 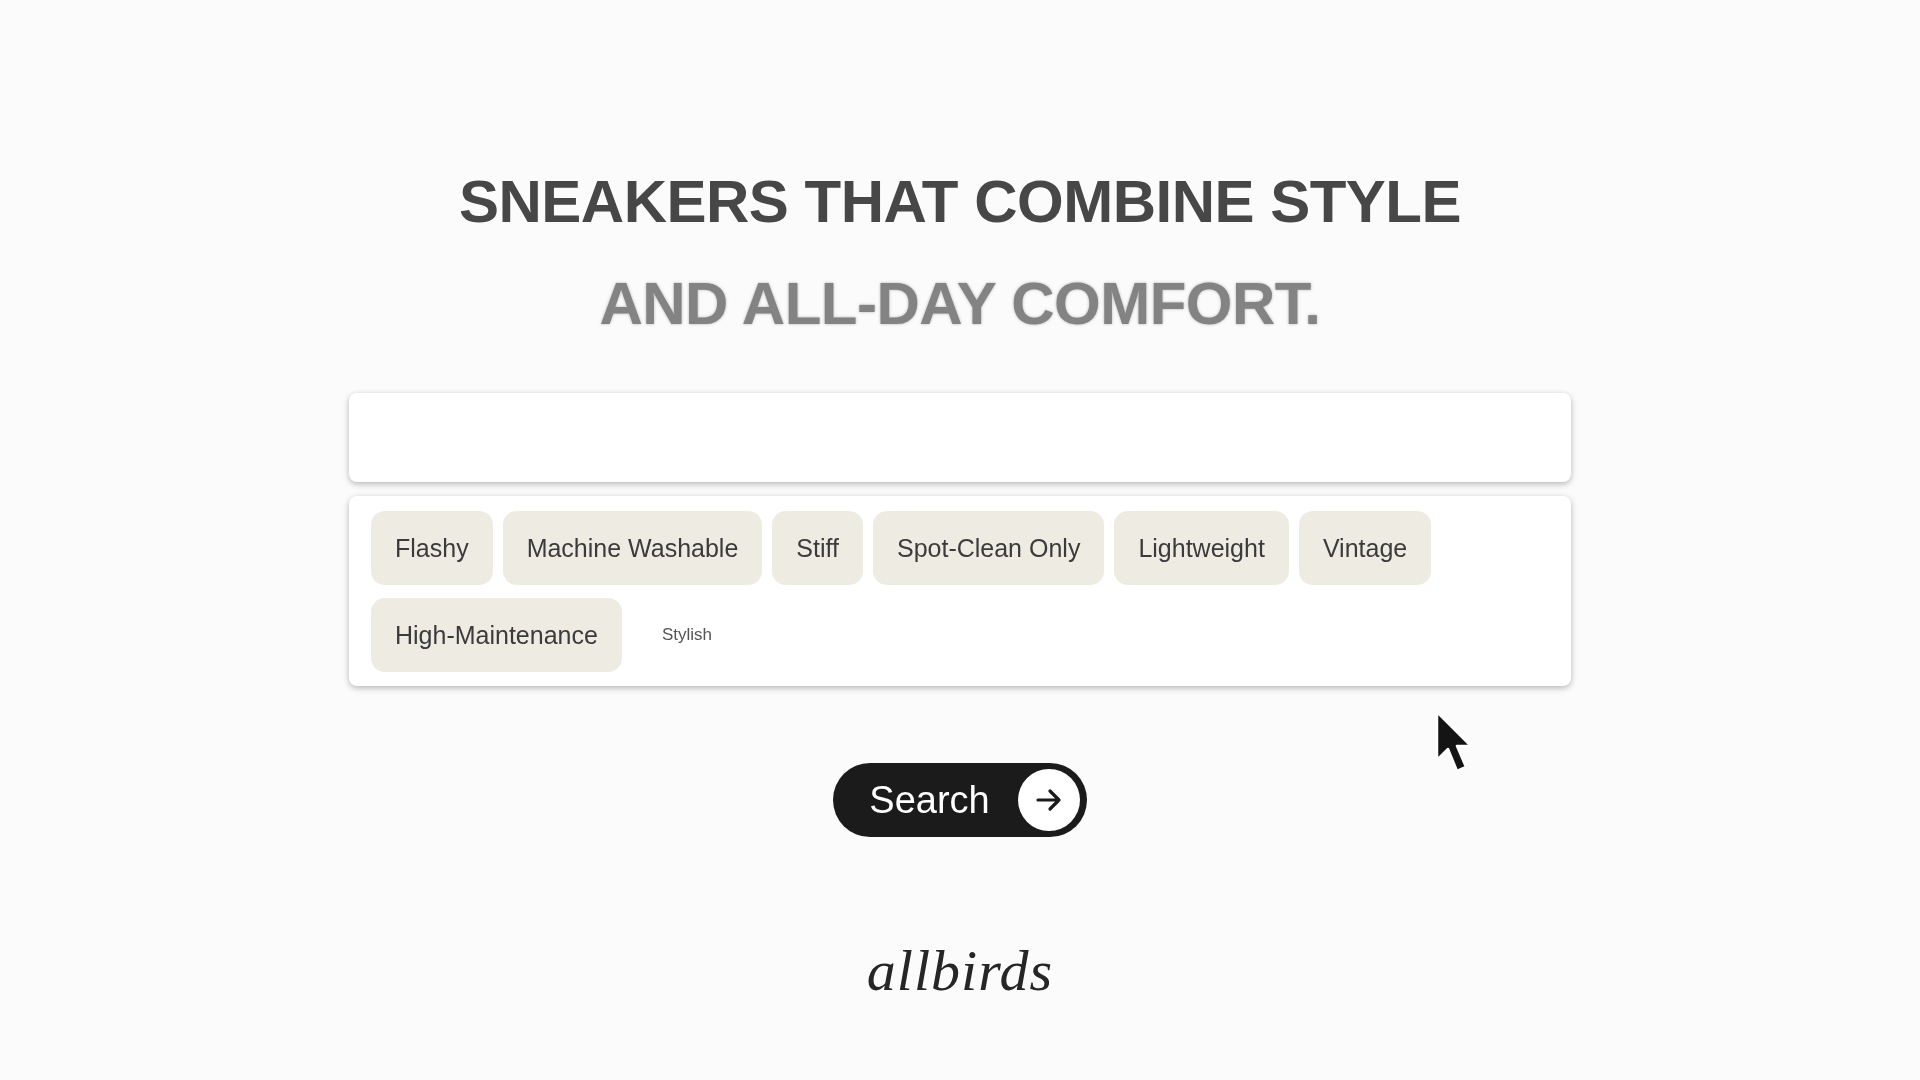 I want to click on tag-chip: Flashy, so click(x=432, y=548).